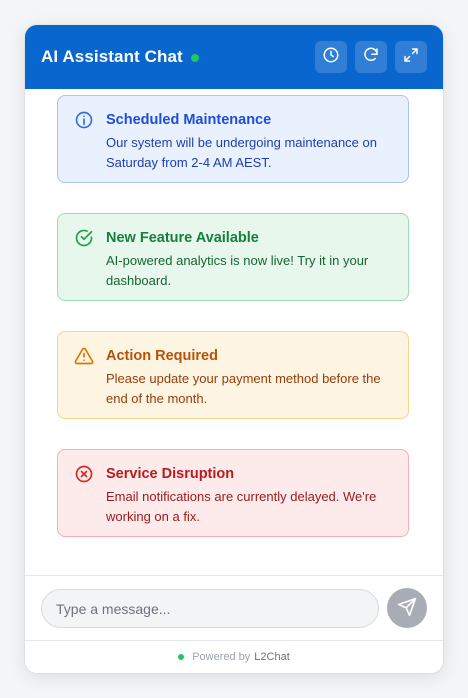 The height and width of the screenshot is (698, 468). I want to click on online-status-dot, so click(194, 57).